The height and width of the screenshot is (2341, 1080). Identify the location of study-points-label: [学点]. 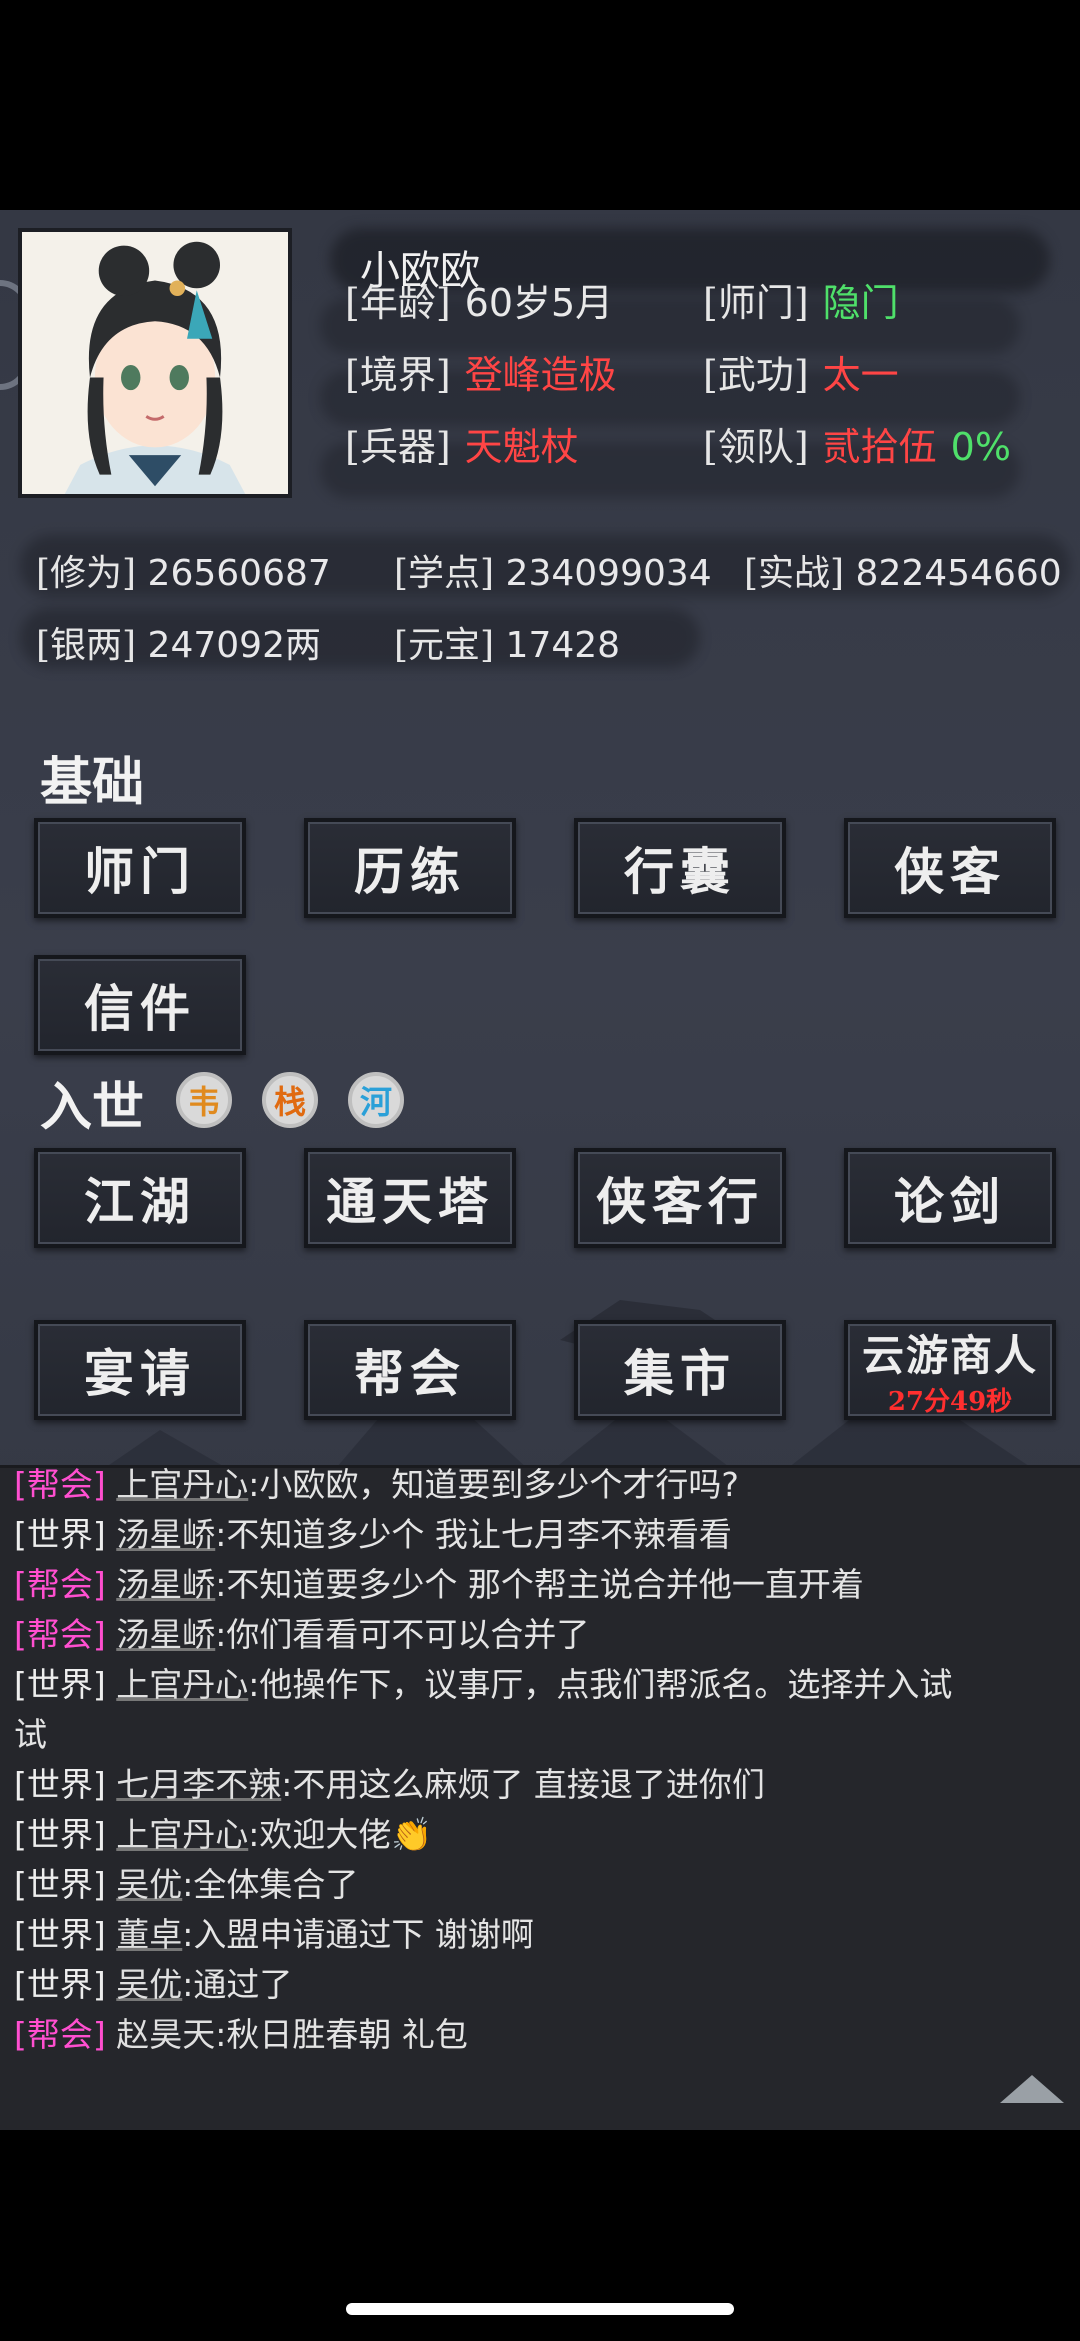
(444, 573).